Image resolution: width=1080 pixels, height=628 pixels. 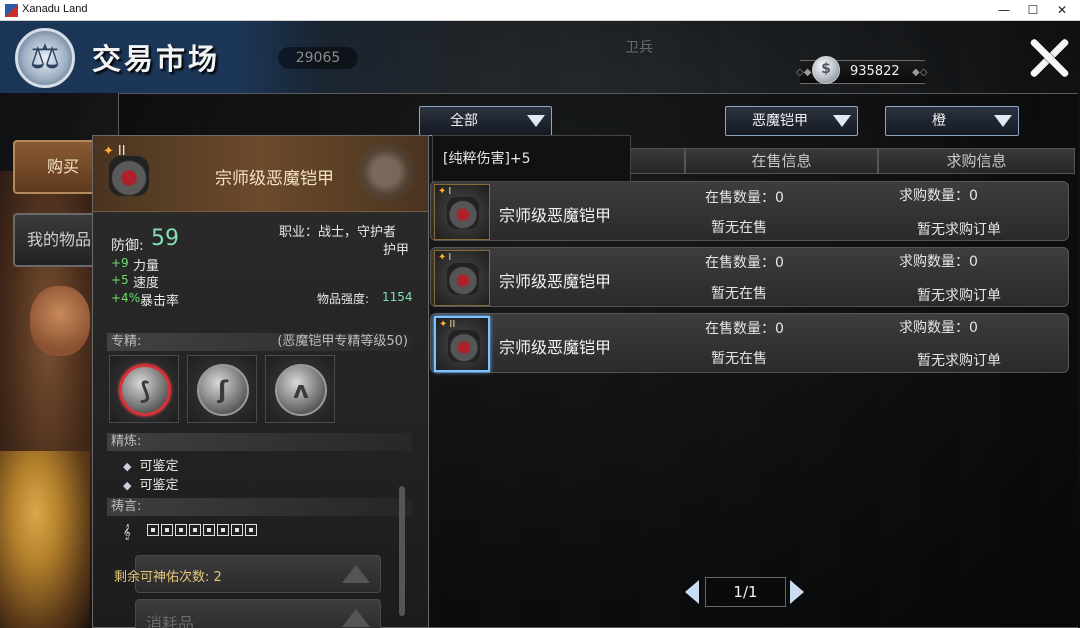 I want to click on scales-icon, so click(x=45, y=58).